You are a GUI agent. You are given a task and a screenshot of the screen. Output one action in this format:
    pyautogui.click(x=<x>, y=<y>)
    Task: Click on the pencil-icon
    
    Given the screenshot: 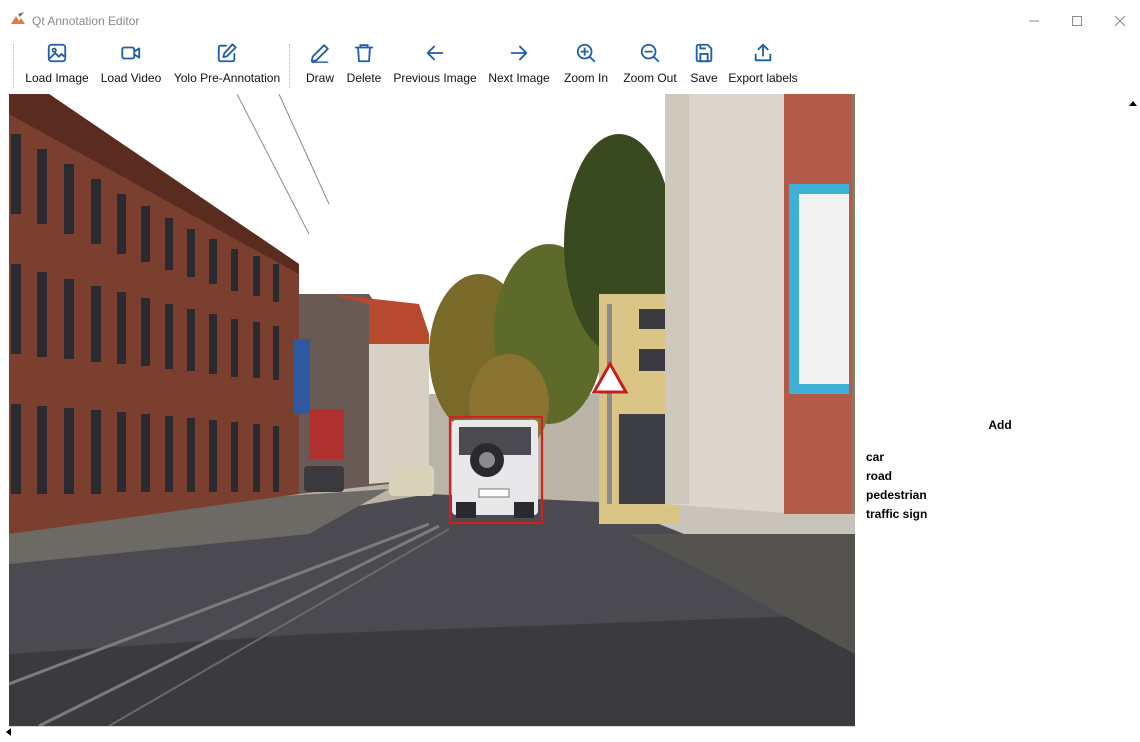 What is the action you would take?
    pyautogui.click(x=319, y=53)
    